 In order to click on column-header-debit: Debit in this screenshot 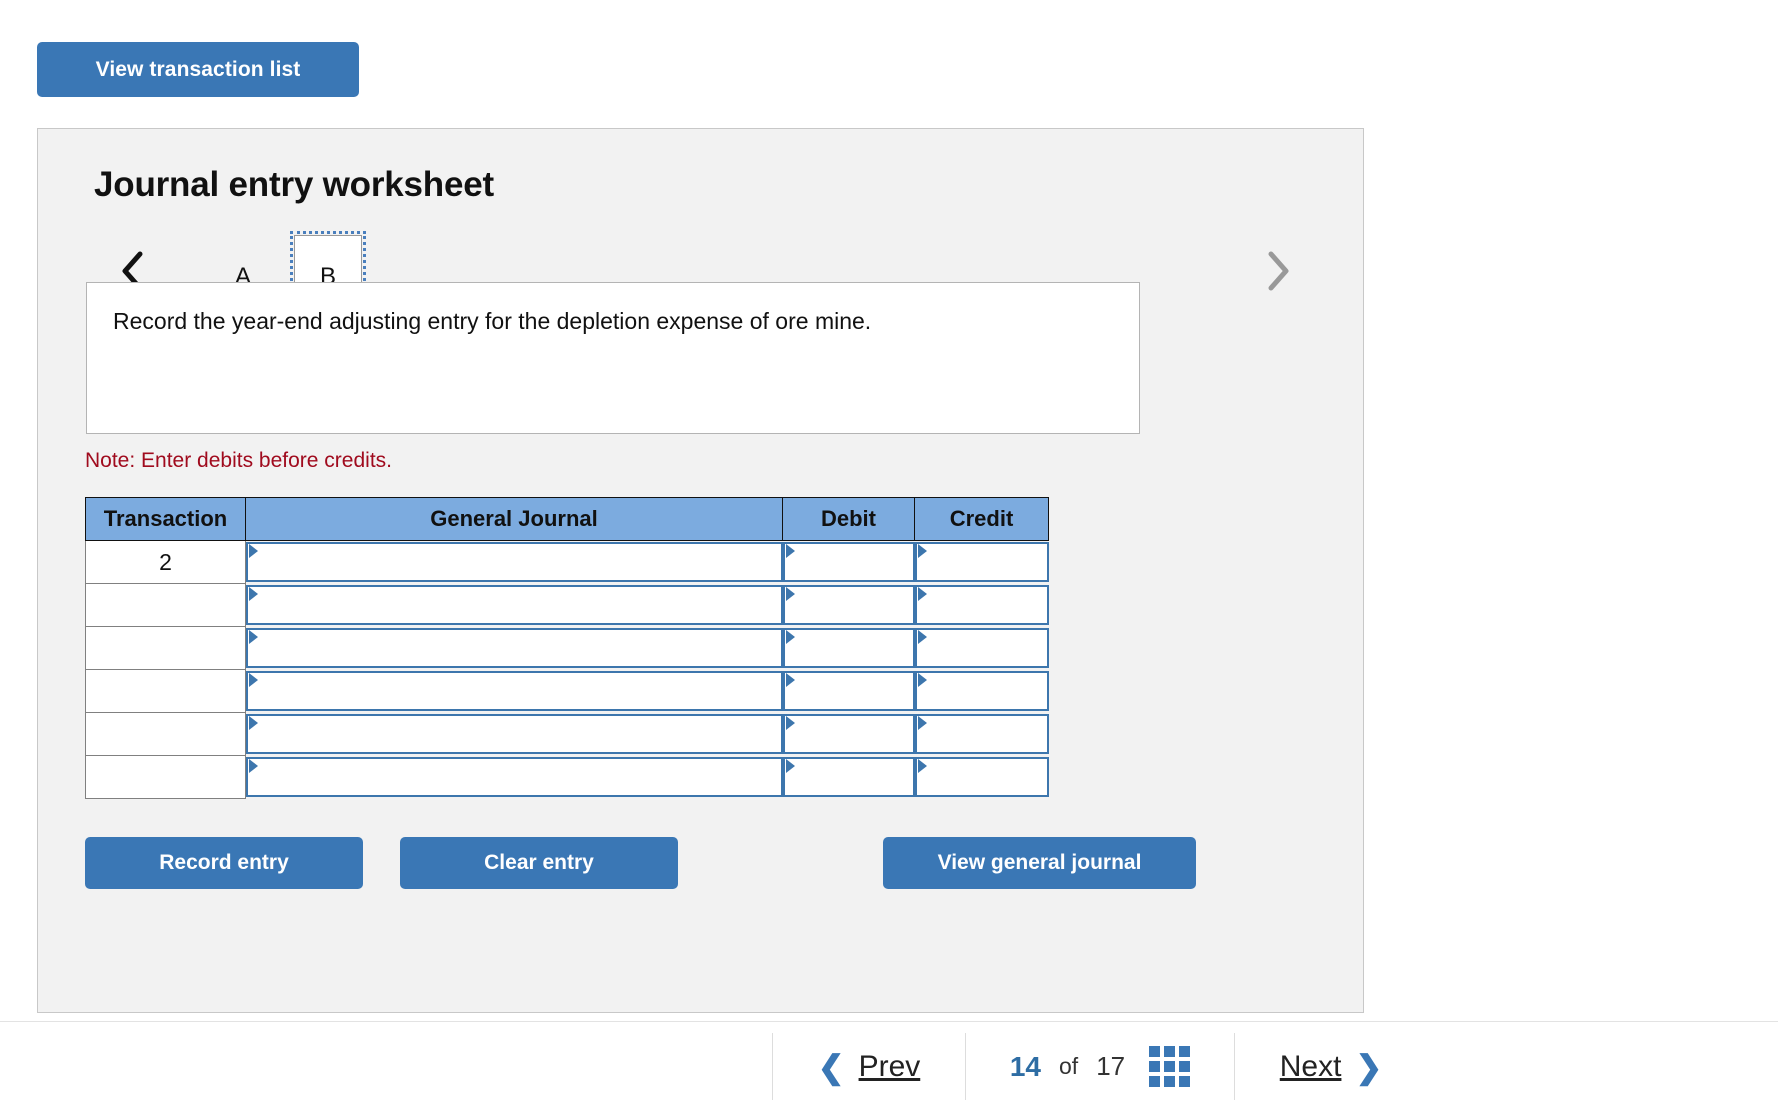, I will do `click(848, 519)`.